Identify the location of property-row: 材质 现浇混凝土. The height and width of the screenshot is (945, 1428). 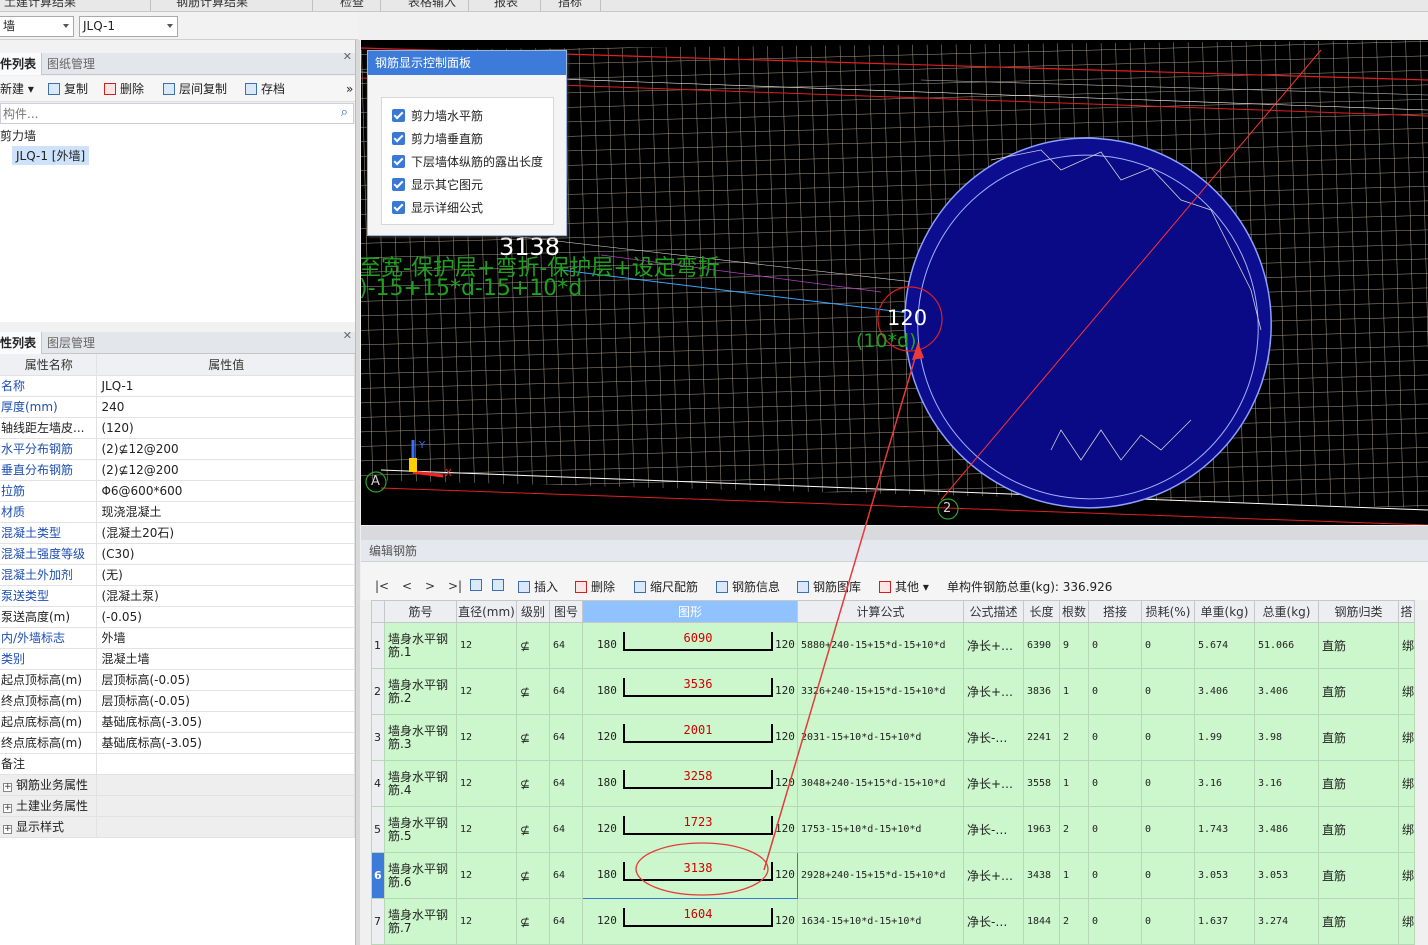
(177, 512).